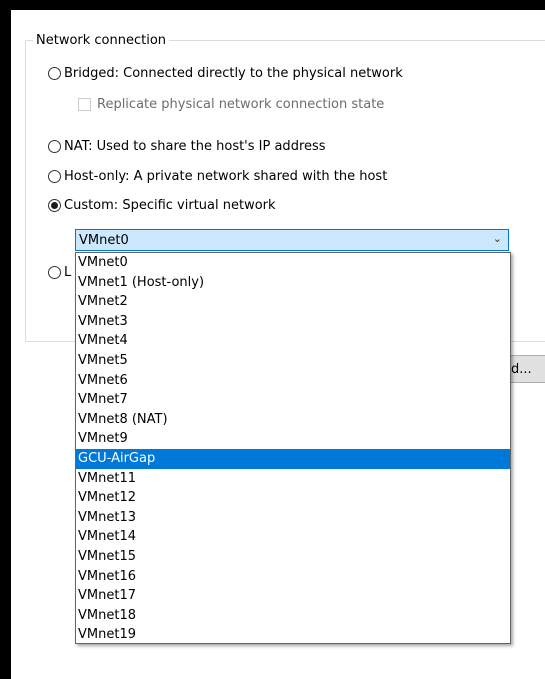 The height and width of the screenshot is (679, 545). Describe the element at coordinates (170, 205) in the screenshot. I see `radio-custom-label: Custom: Specific virtual network` at that location.